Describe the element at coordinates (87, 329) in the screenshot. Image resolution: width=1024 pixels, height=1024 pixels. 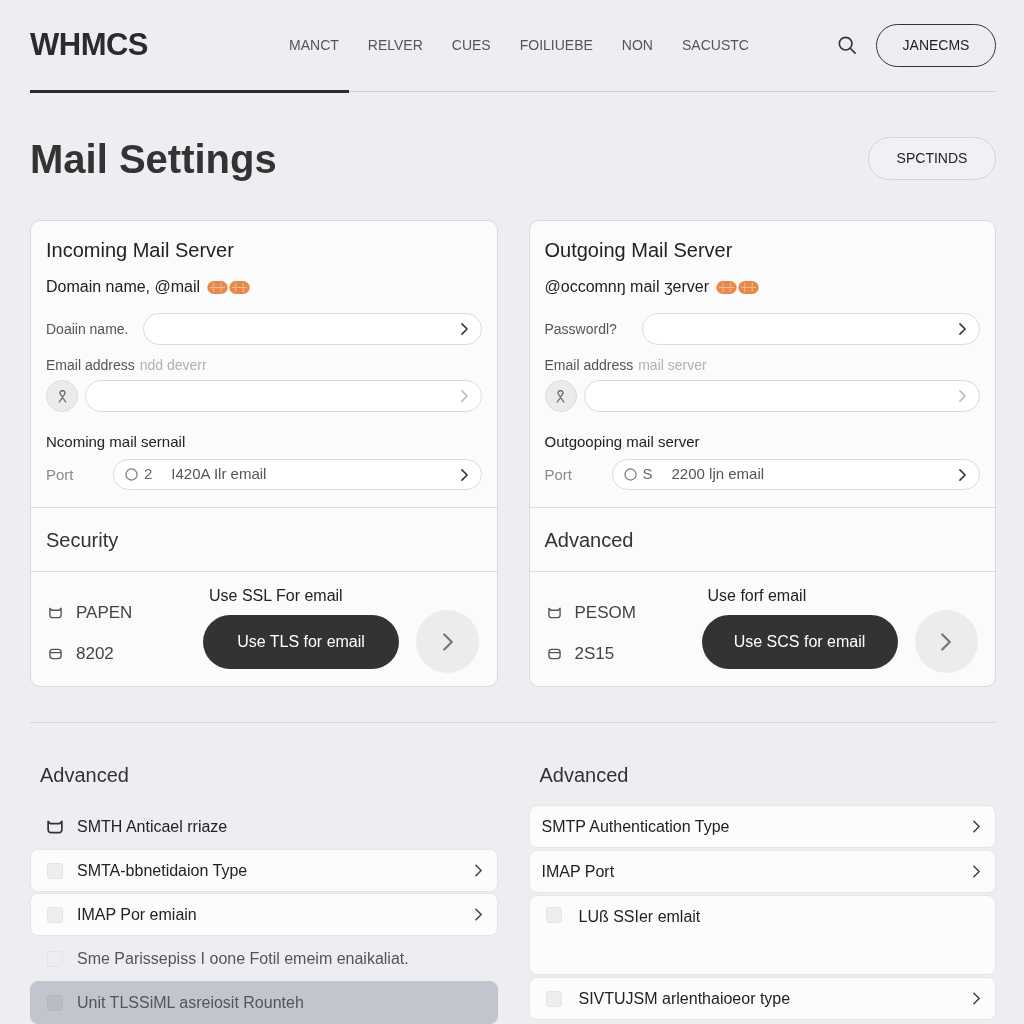
I see `field-label: Doaiin name.` at that location.